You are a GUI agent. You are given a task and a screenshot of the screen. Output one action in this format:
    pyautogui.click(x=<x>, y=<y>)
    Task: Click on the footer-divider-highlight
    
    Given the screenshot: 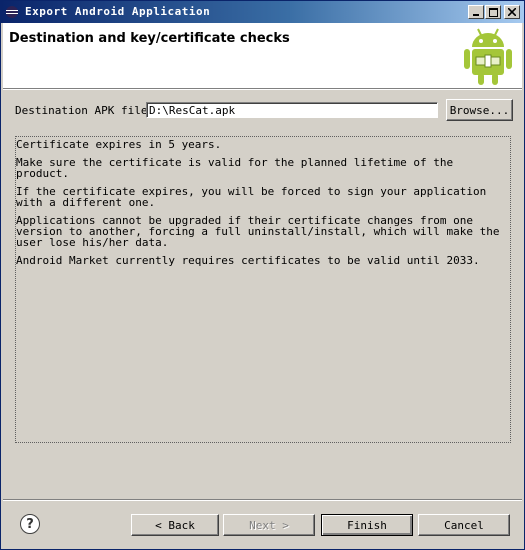 What is the action you would take?
    pyautogui.click(x=262, y=500)
    